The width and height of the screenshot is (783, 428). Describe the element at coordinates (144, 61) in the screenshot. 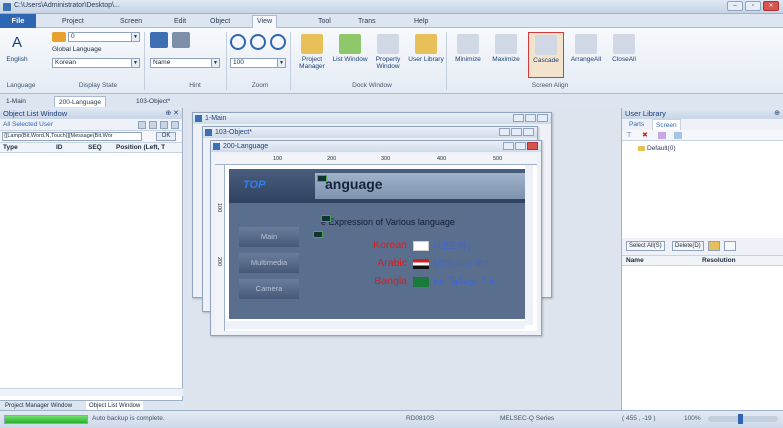

I see `ribbon-separator` at that location.